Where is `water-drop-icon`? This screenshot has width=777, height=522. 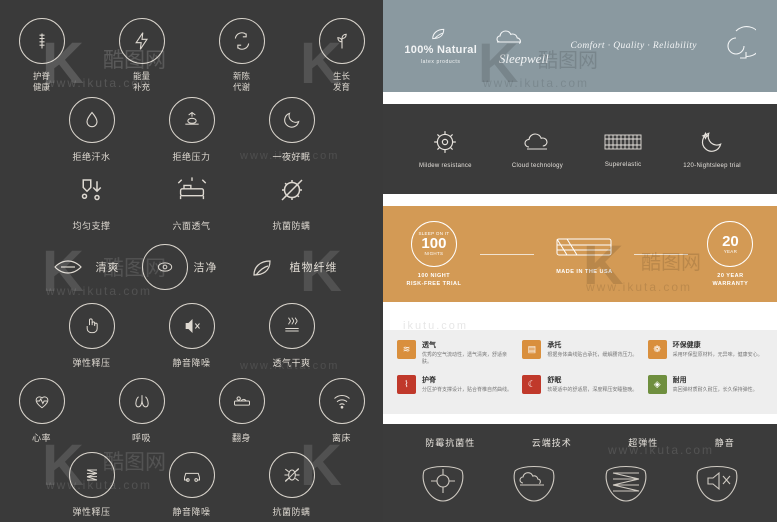 water-drop-icon is located at coordinates (91, 120).